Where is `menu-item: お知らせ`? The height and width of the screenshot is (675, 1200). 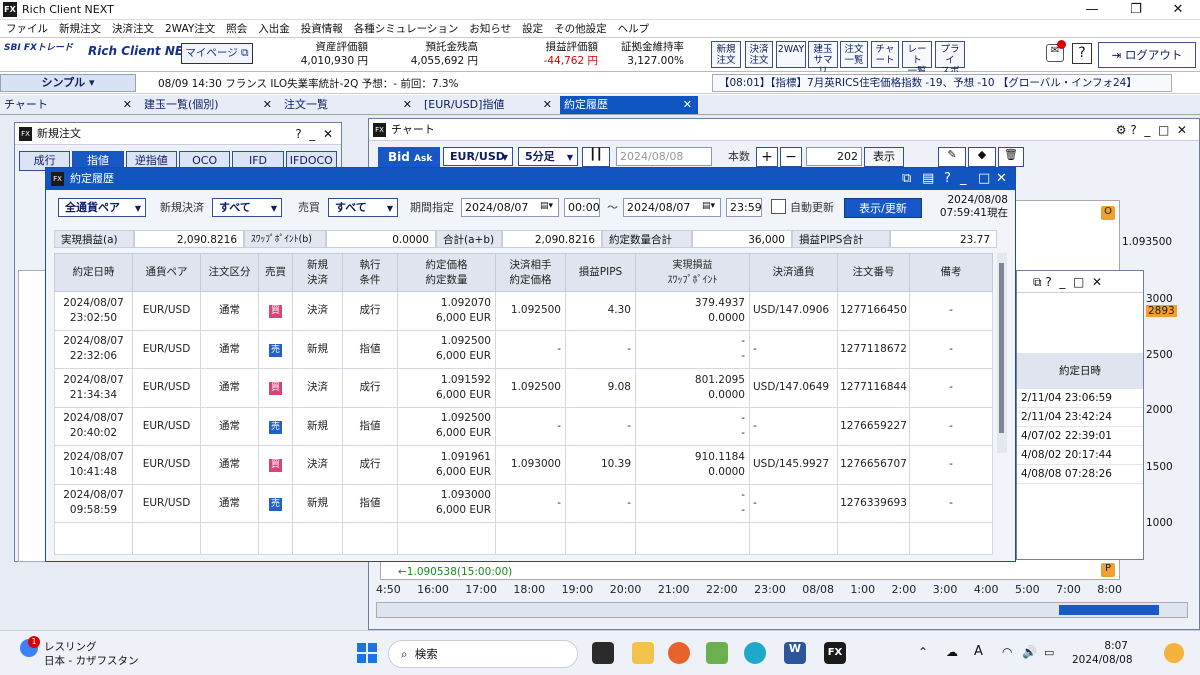 menu-item: お知らせ is located at coordinates (490, 28).